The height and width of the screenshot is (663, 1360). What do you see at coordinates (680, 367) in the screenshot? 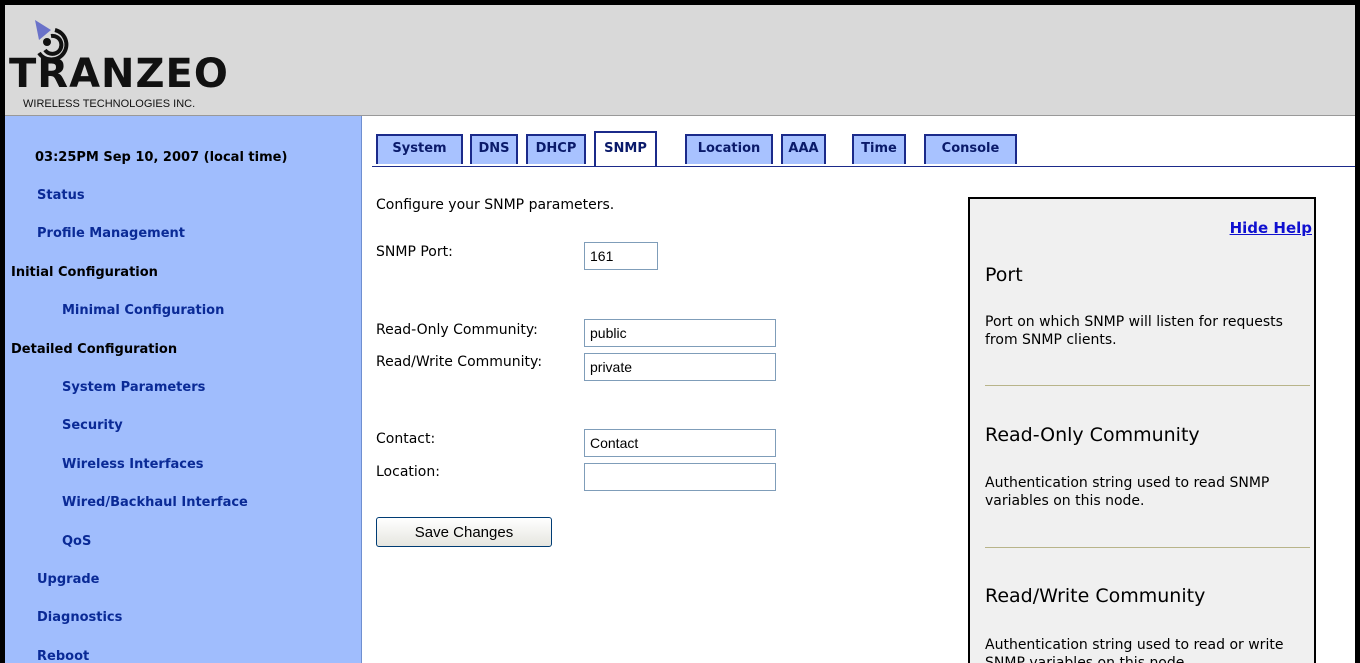
I see `read-write-community-input` at bounding box center [680, 367].